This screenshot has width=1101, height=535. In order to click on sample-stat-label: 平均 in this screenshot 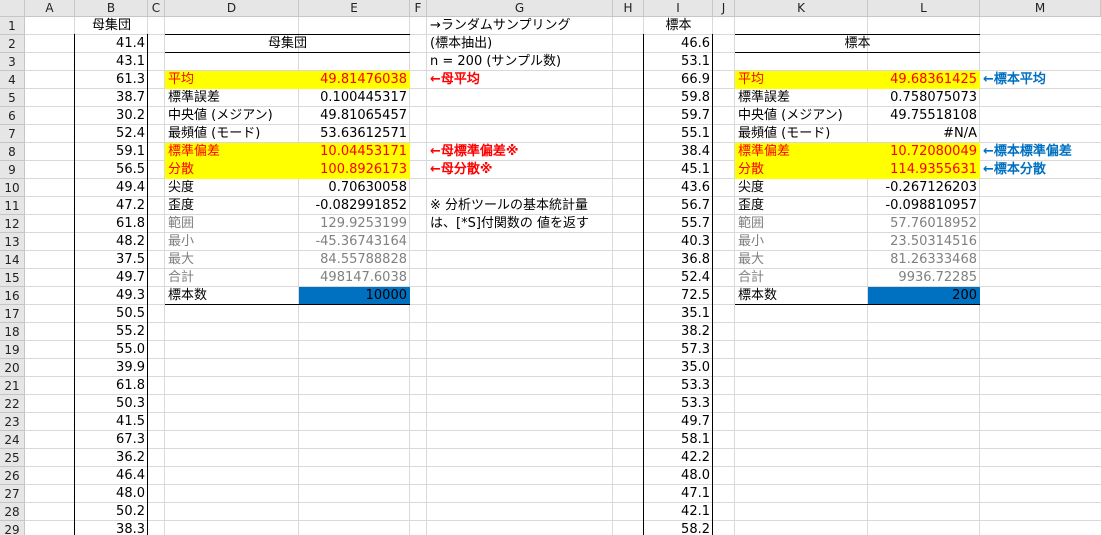, I will do `click(801, 80)`.